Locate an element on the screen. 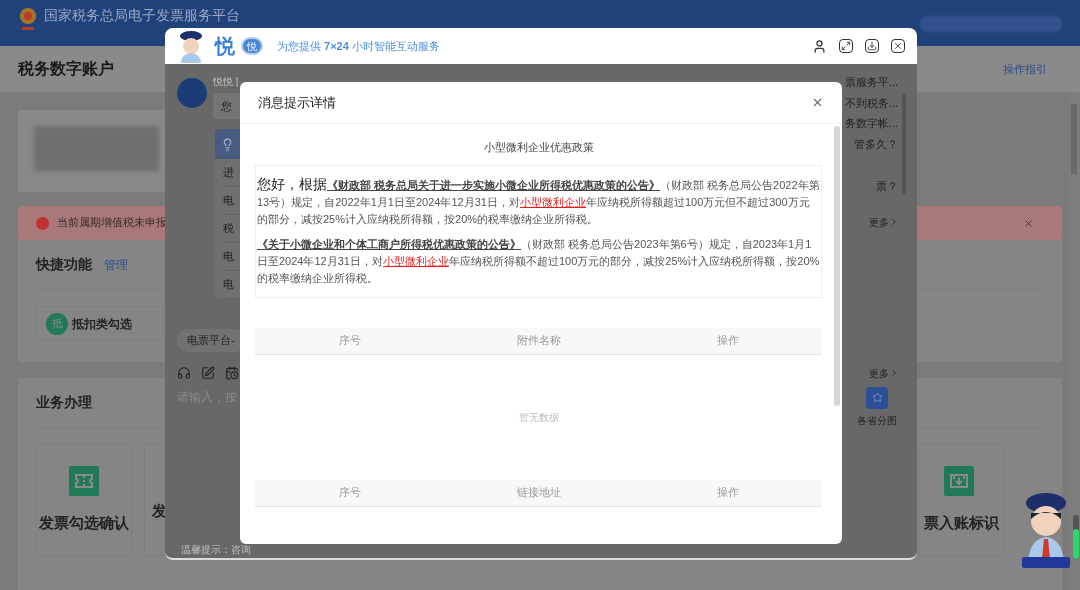  guide-link: 操作指引 is located at coordinates (1025, 69).